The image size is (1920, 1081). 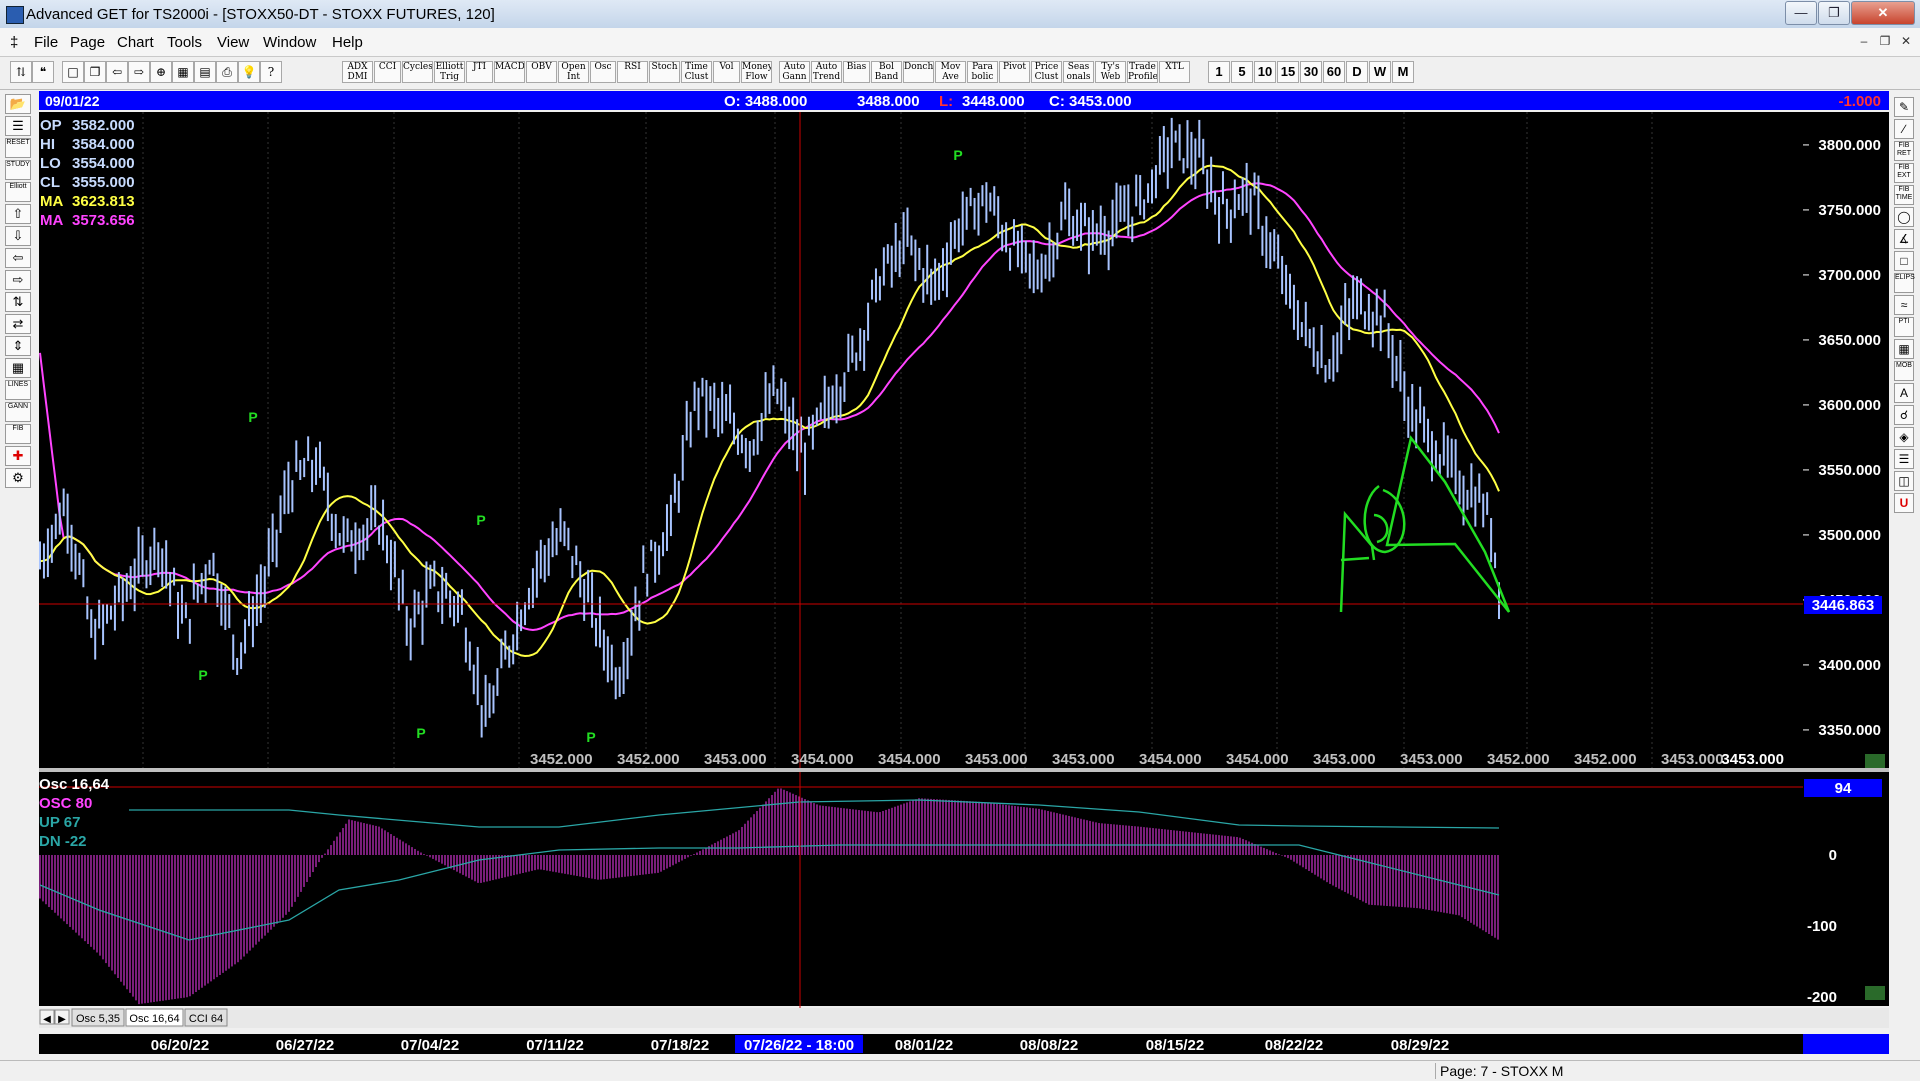 What do you see at coordinates (1904, 129) in the screenshot?
I see `ruler-icon: ∕` at bounding box center [1904, 129].